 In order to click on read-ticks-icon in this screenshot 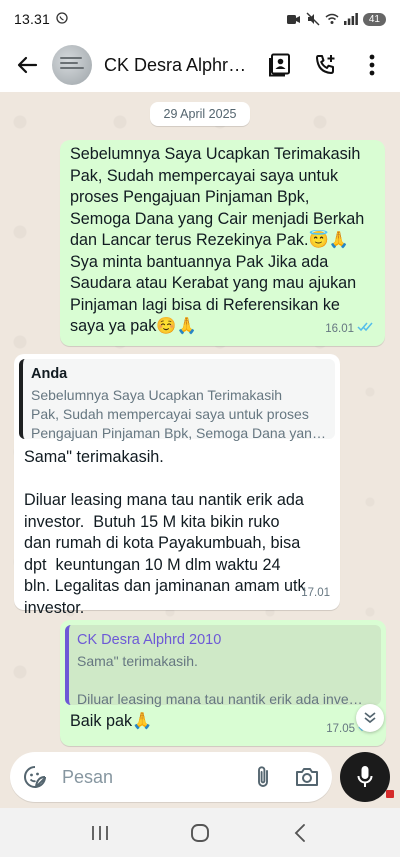, I will do `click(366, 330)`.